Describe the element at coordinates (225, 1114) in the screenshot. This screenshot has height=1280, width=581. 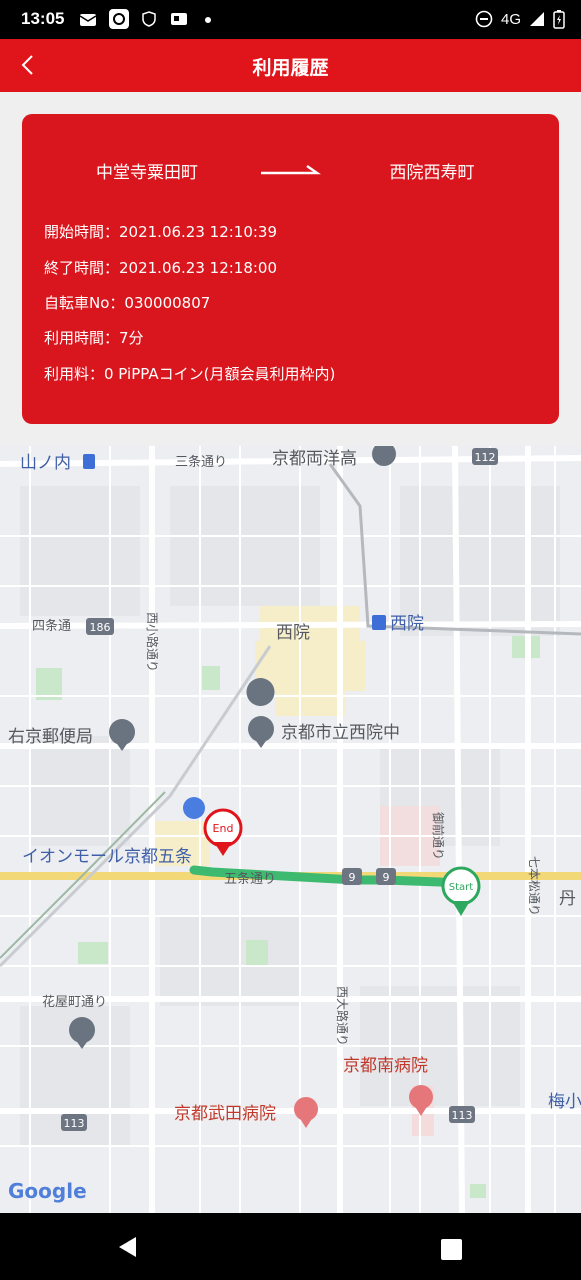
I see `label-takeda-hosp: 京都武田病院` at that location.